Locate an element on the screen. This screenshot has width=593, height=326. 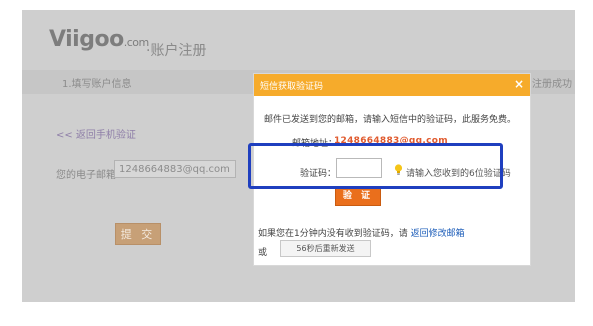
dialog-notice: 邮件已发送到您的邮箱，请输入短信中的验证码，此服务免费。 is located at coordinates (390, 120).